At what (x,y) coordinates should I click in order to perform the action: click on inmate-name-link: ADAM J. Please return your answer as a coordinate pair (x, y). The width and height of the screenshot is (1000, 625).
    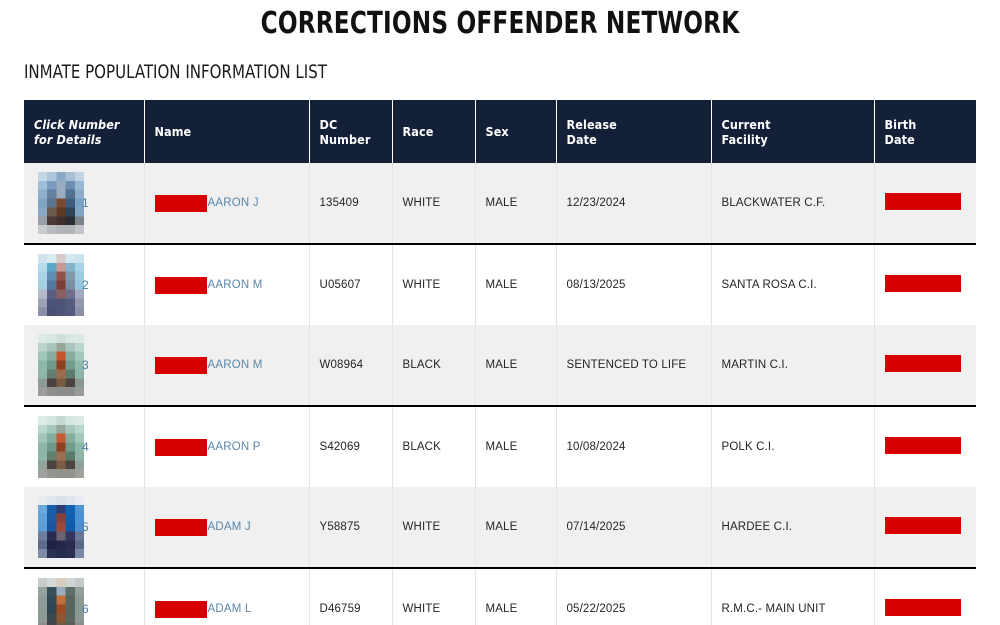
    Looking at the image, I should click on (229, 527).